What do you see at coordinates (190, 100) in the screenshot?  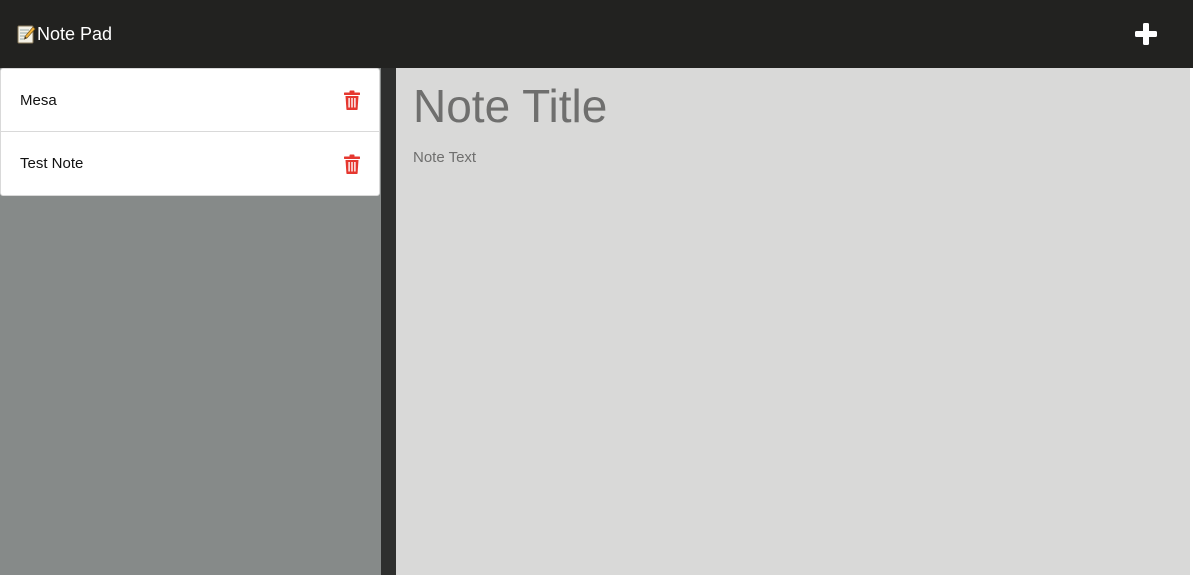 I see `list-item: Mesa` at bounding box center [190, 100].